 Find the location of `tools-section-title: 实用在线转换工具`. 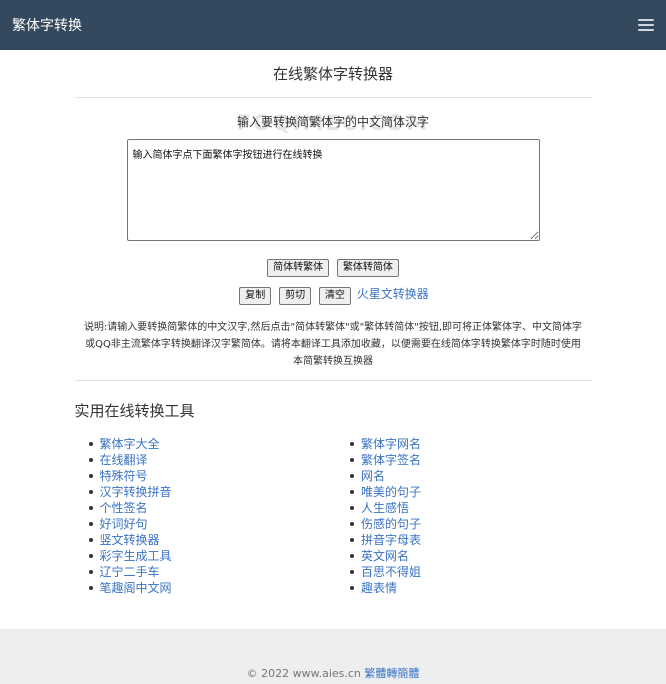

tools-section-title: 实用在线转换工具 is located at coordinates (134, 411).